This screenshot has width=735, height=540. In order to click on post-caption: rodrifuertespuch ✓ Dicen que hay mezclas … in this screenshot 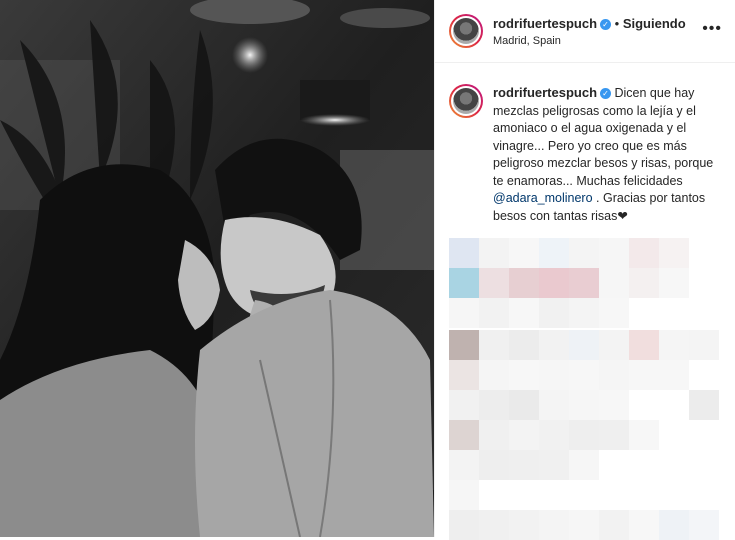, I will do `click(609, 154)`.